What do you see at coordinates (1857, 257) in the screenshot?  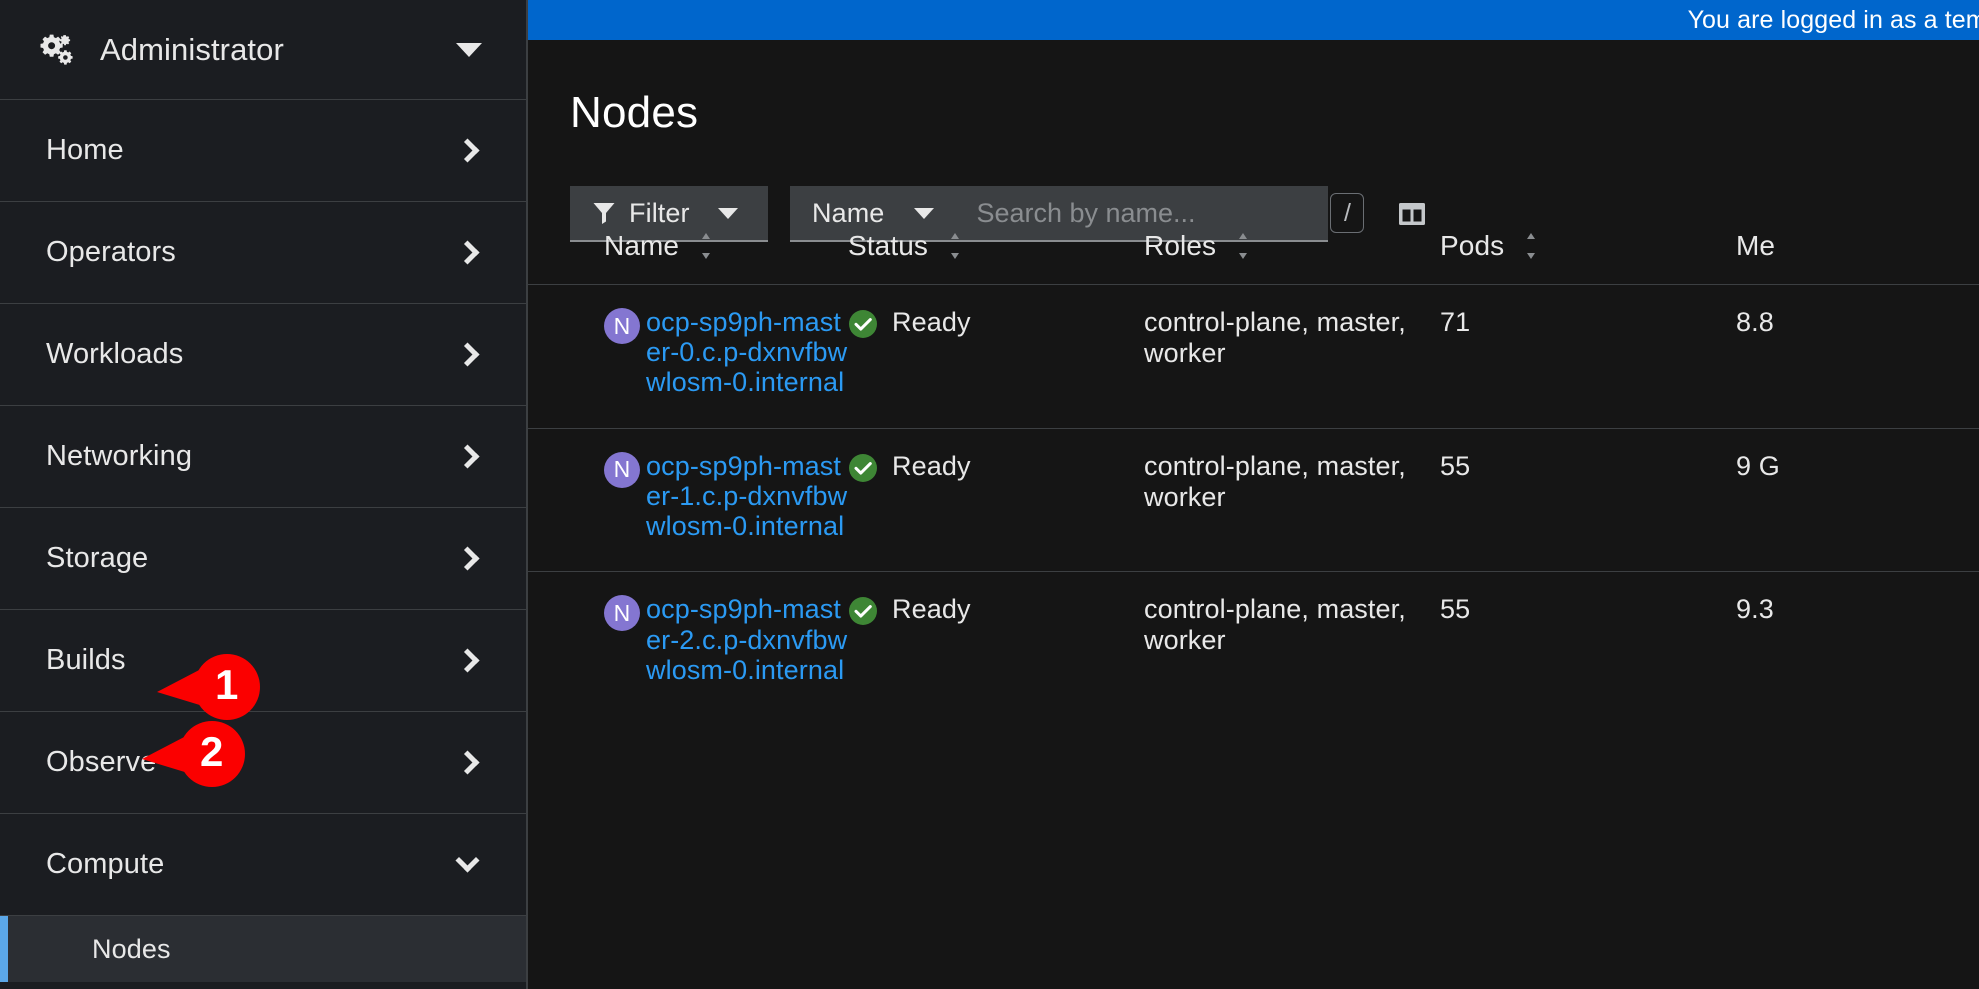 I see `column-header-memory: Me` at bounding box center [1857, 257].